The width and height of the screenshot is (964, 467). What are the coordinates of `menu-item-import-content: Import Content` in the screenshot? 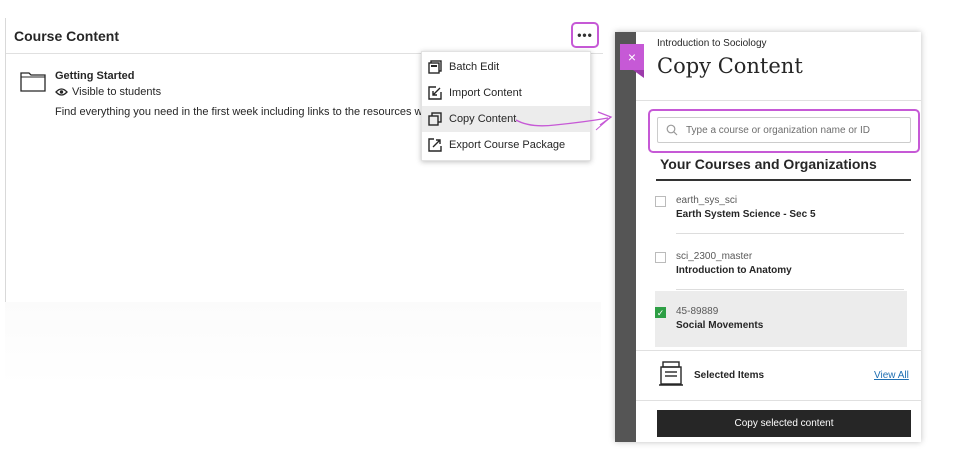 It's located at (506, 93).